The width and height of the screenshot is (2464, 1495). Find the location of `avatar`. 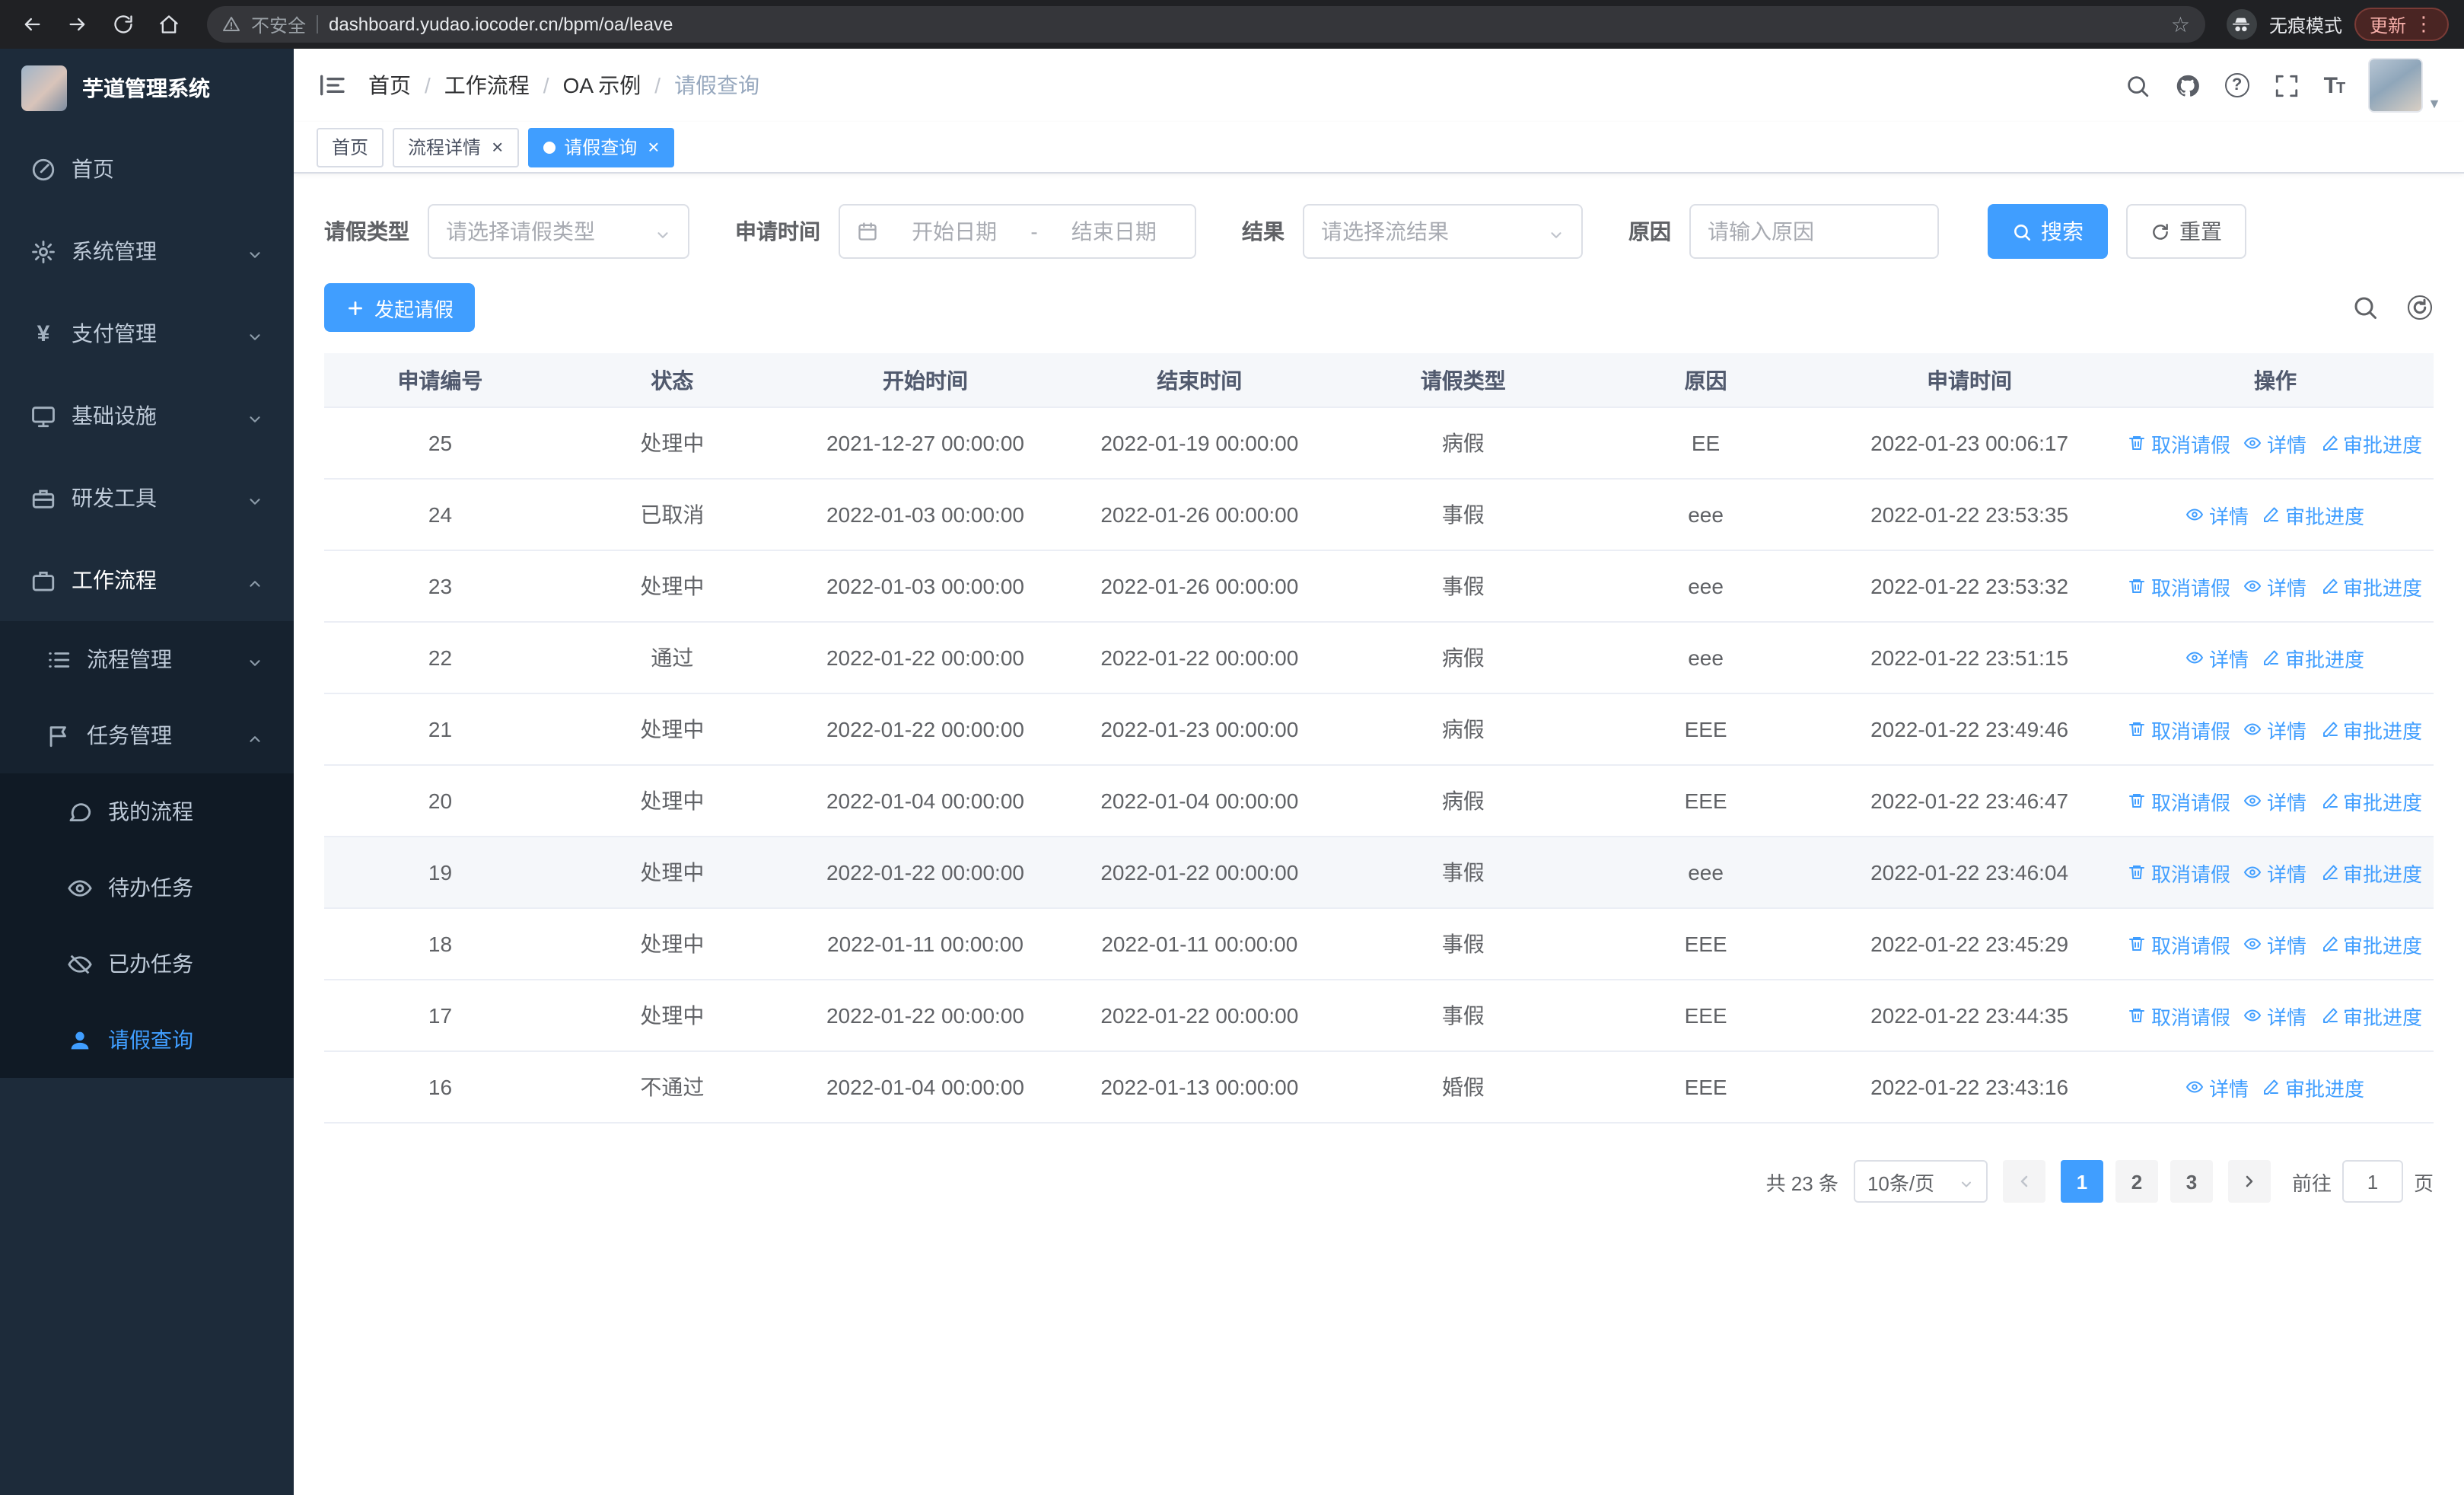

avatar is located at coordinates (2396, 86).